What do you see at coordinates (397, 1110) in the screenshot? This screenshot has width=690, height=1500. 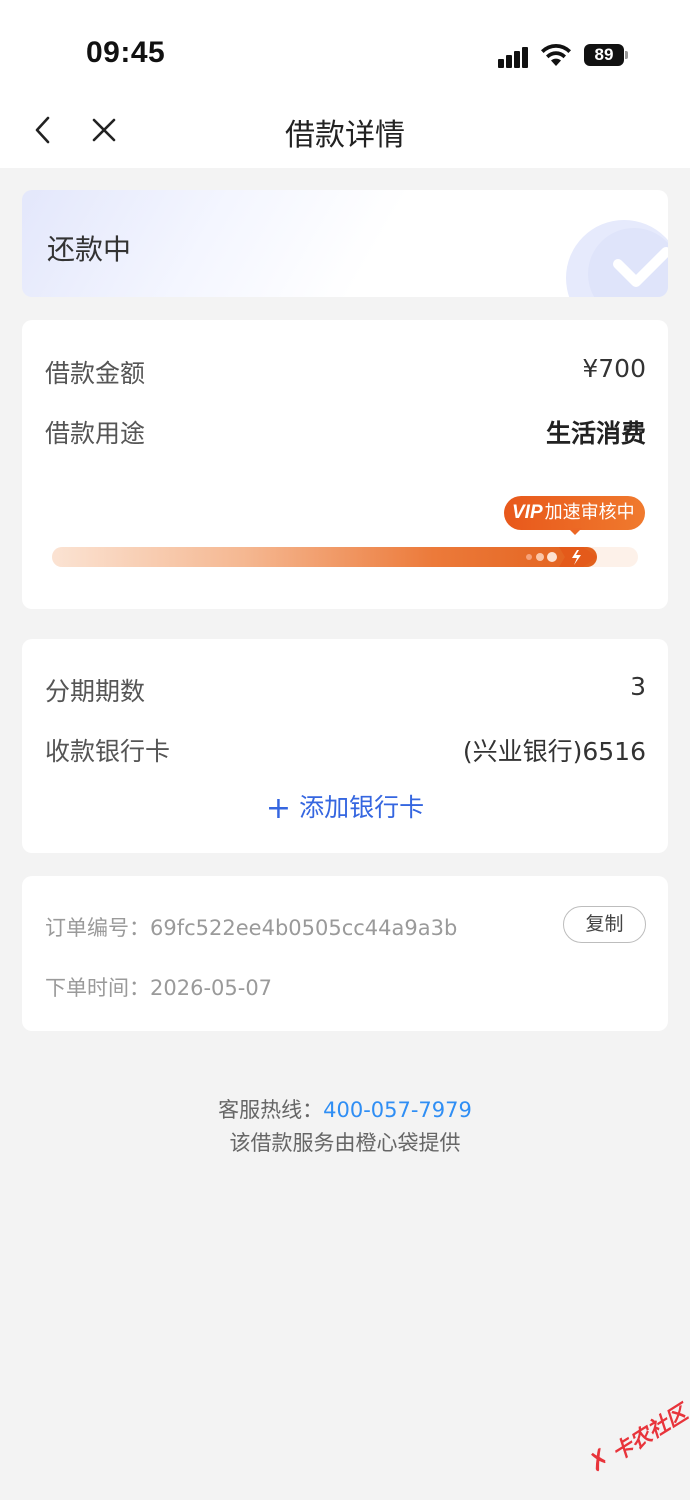 I see `hotline-number-link: 400-057-7979` at bounding box center [397, 1110].